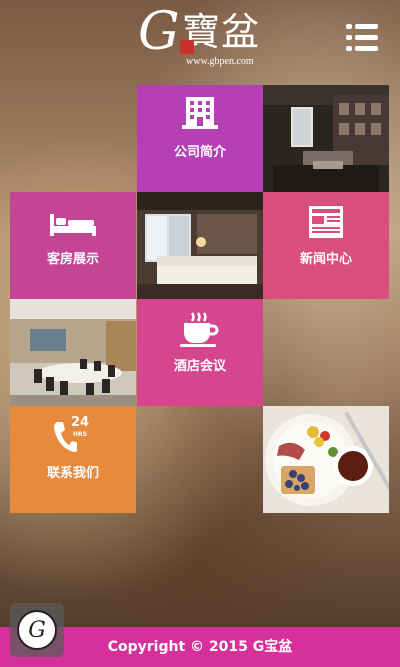  Describe the element at coordinates (325, 259) in the screenshot. I see `tile-news-label: 新闻中心` at that location.